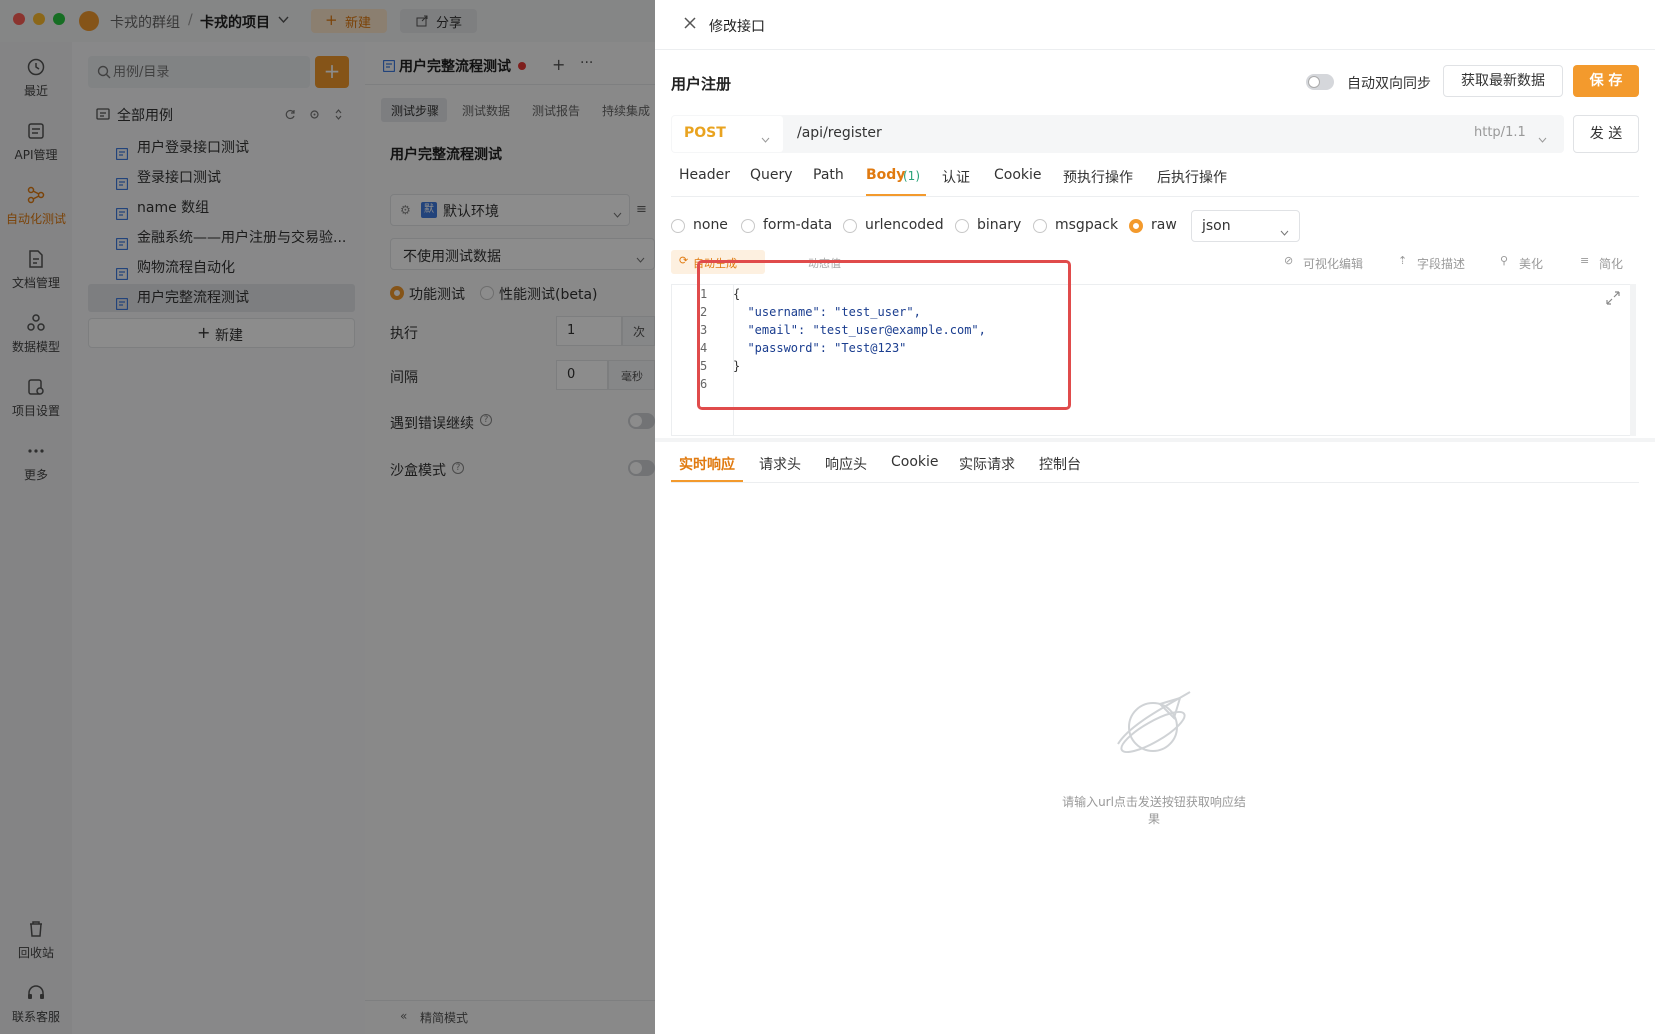 Image resolution: width=1655 pixels, height=1034 pixels. Describe the element at coordinates (1333, 263) in the screenshot. I see `visual-edit-button: 可视化编辑` at that location.